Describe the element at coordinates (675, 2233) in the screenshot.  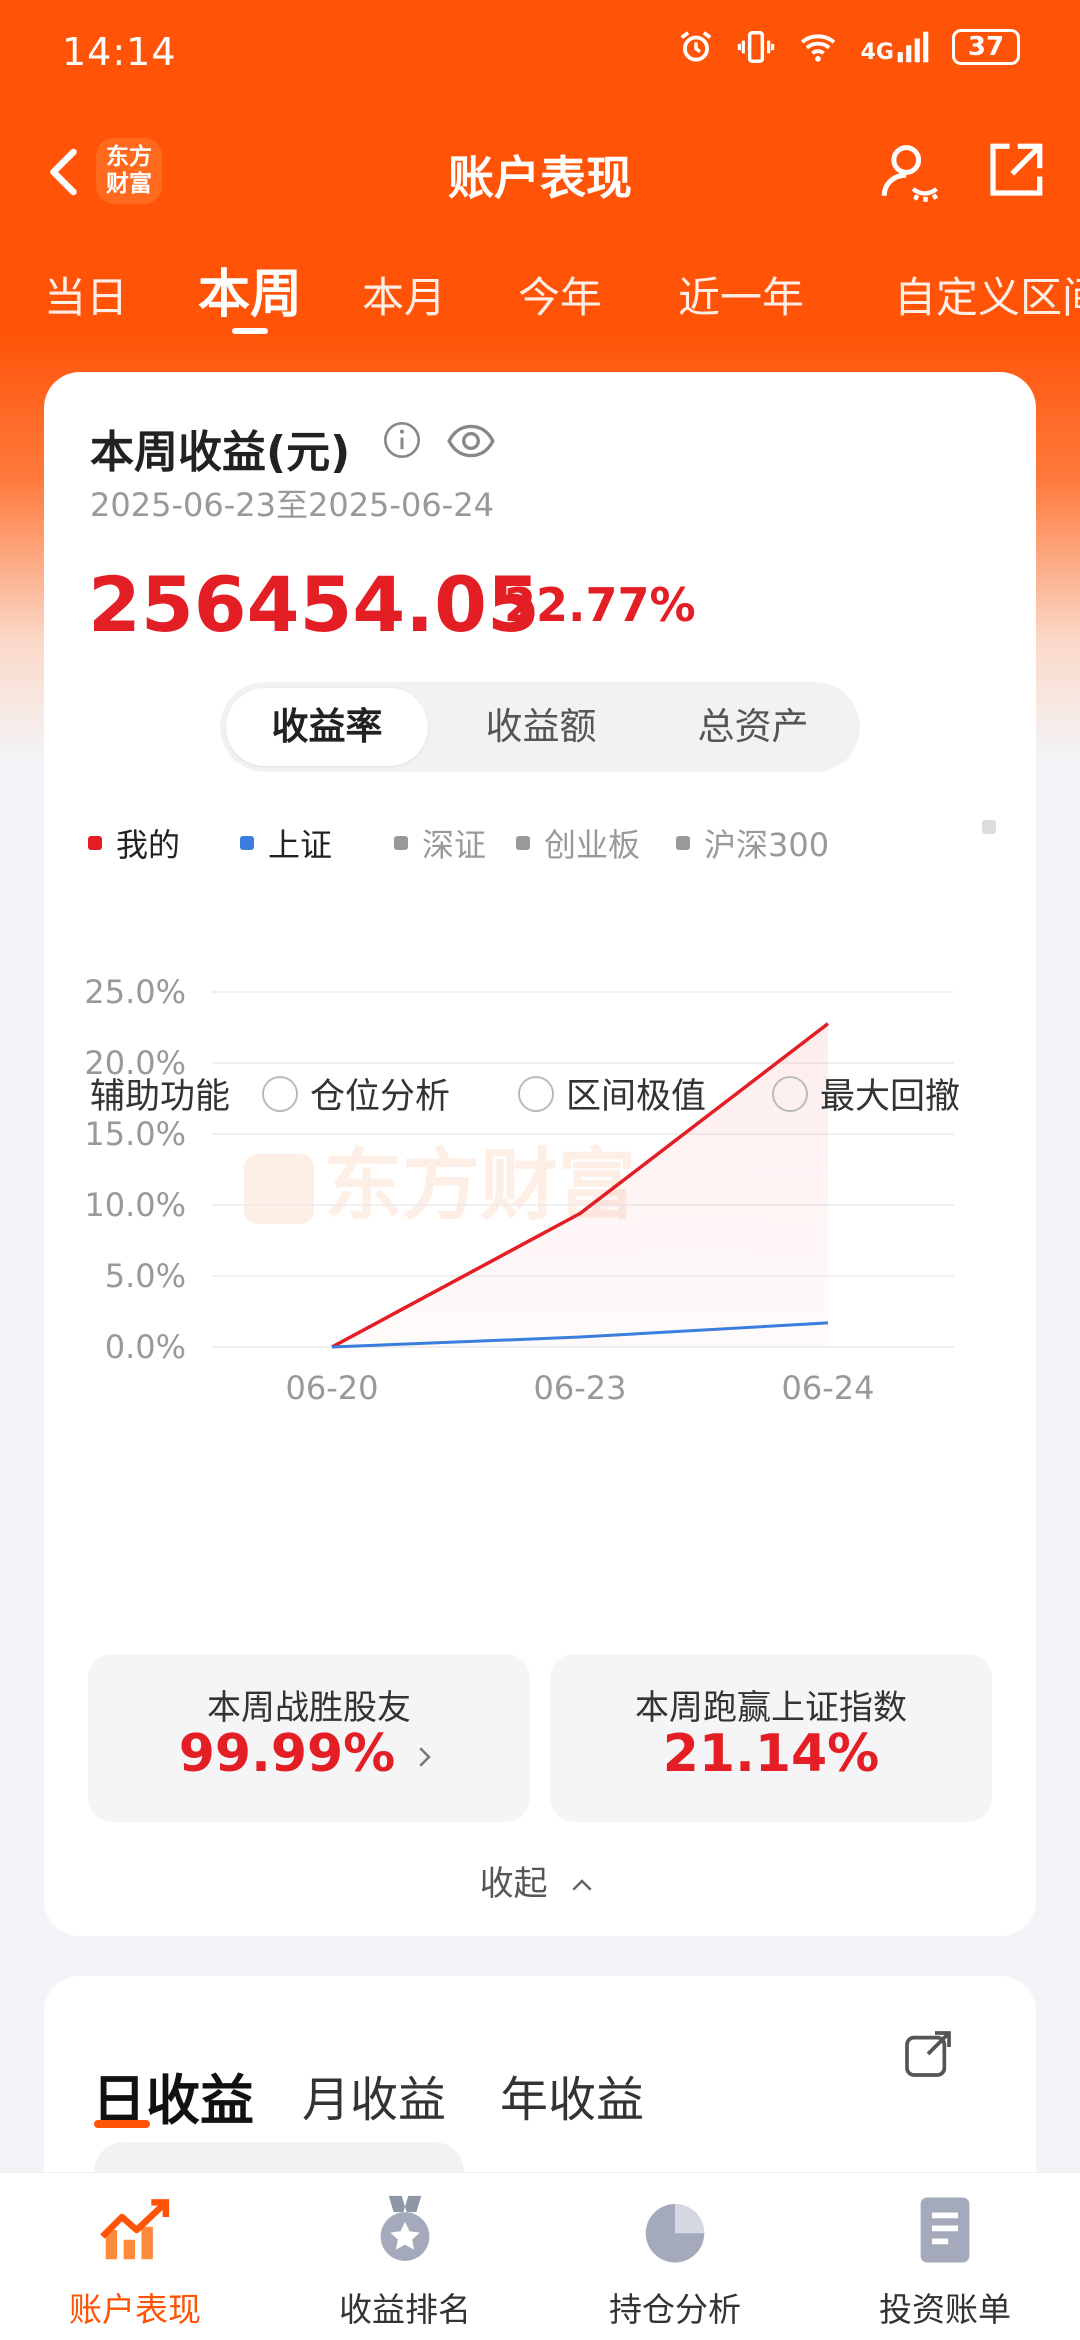
I see `pie-chart-icon` at that location.